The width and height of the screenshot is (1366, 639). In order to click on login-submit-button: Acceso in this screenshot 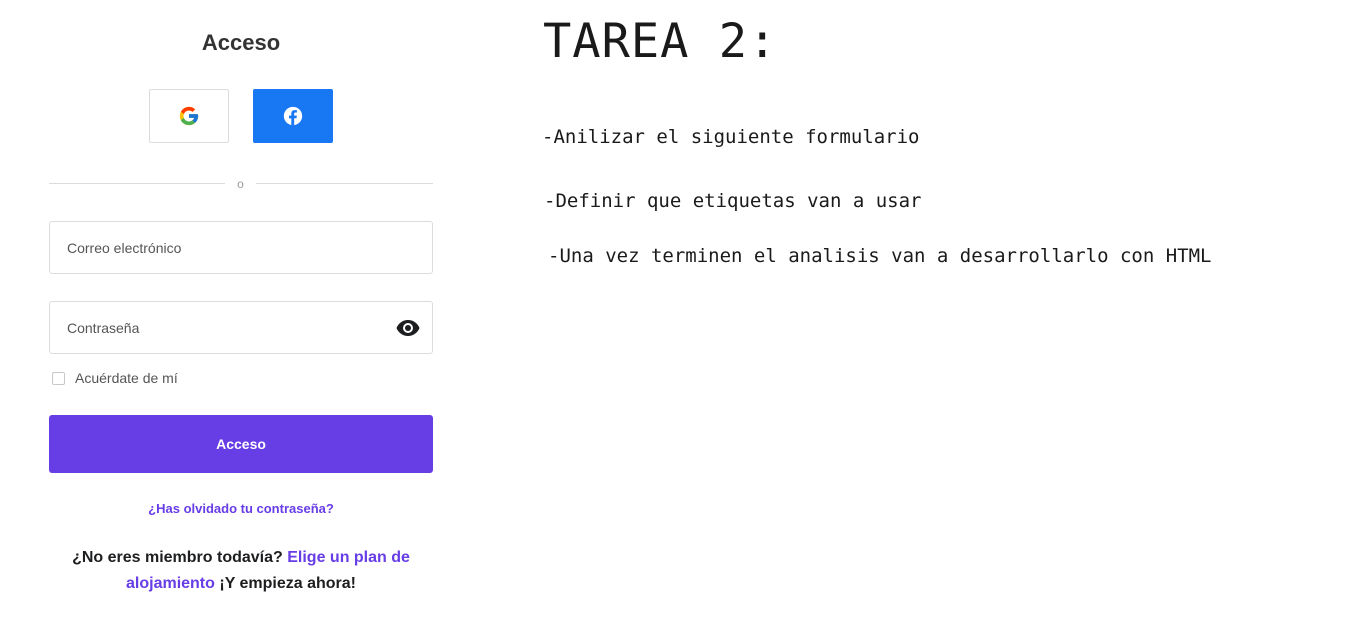, I will do `click(241, 444)`.